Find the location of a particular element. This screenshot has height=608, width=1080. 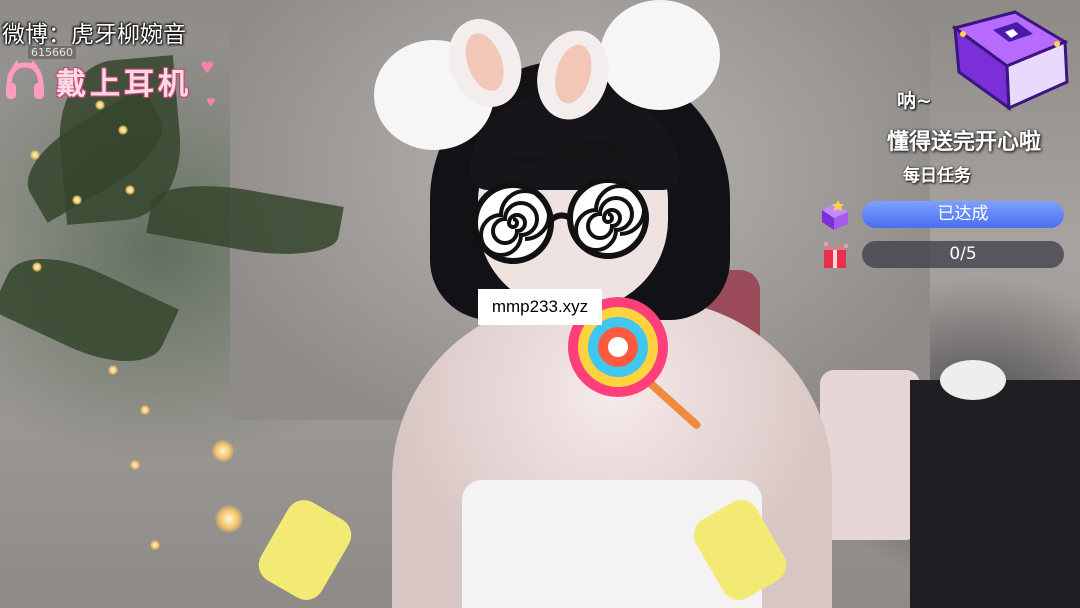

headset-label: 戴上耳机 is located at coordinates (124, 84).